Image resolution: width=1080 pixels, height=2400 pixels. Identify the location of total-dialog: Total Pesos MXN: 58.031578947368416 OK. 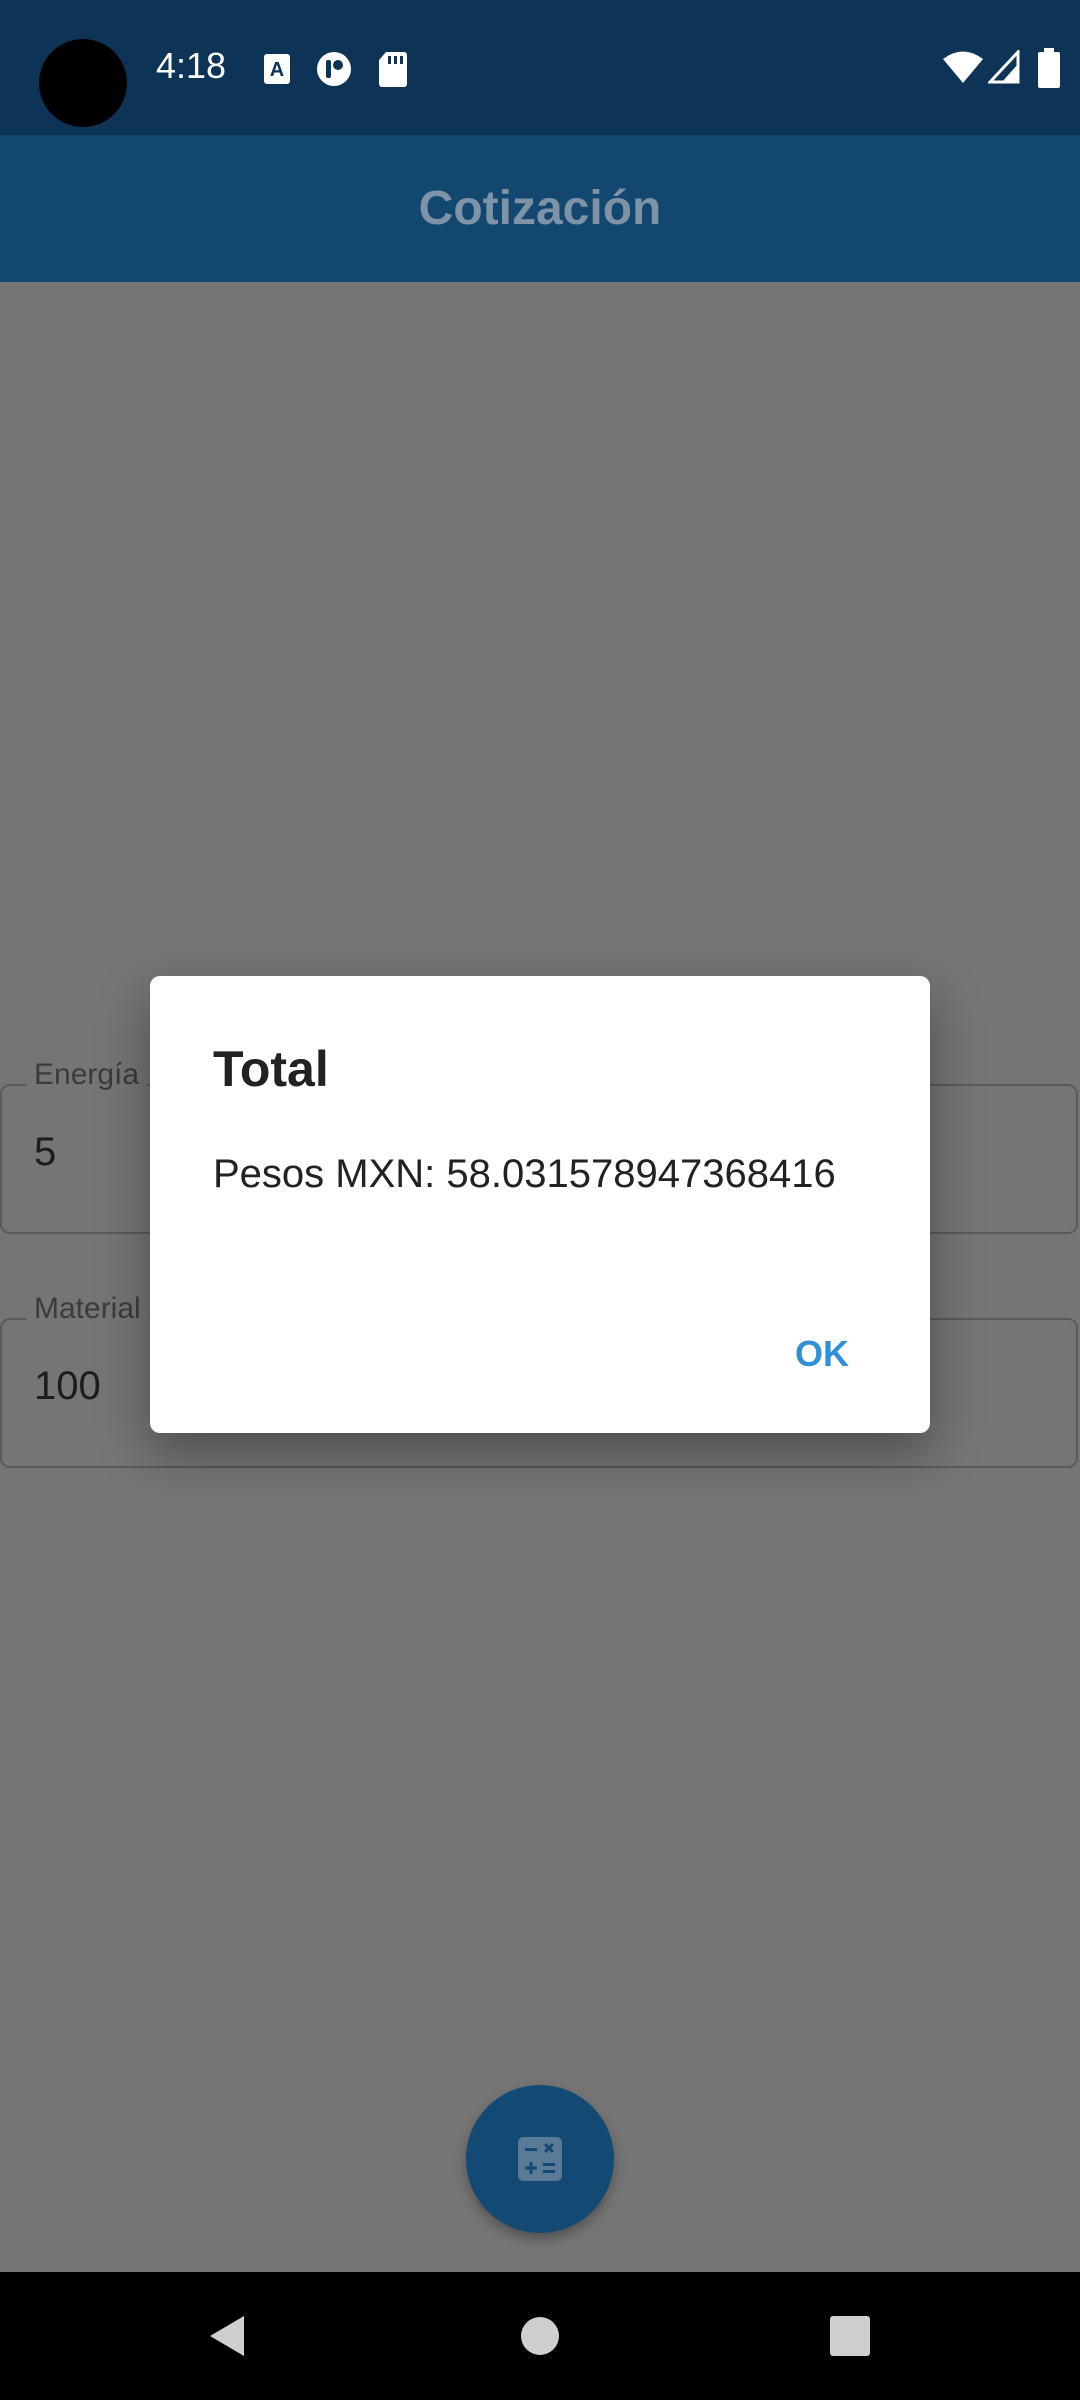
(540, 1204).